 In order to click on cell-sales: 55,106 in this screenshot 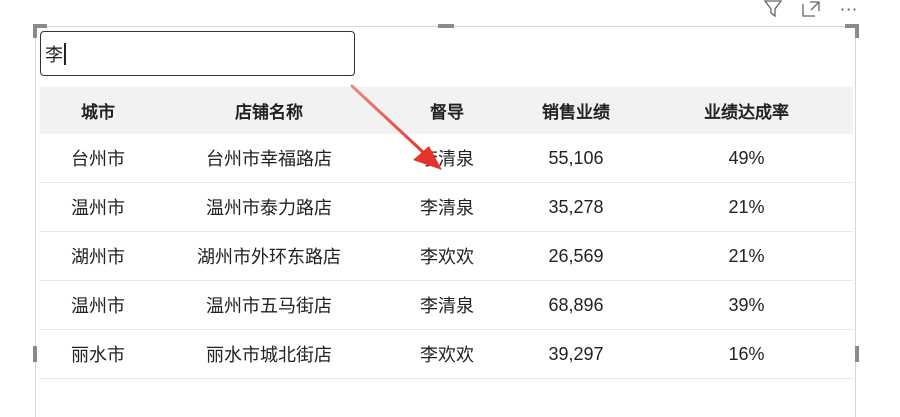, I will do `click(576, 158)`.